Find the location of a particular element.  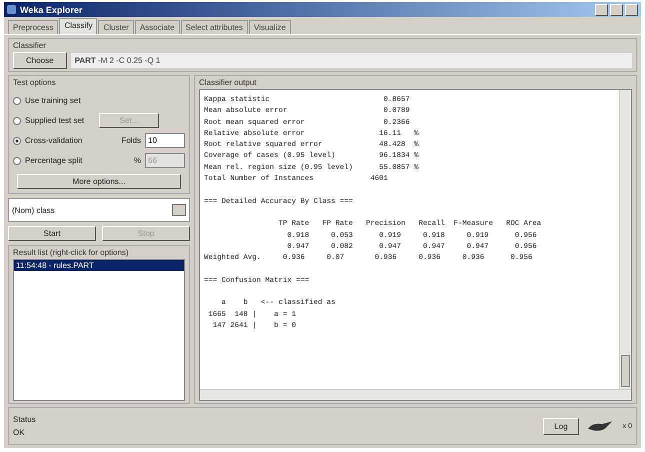

vertical-scrollbar is located at coordinates (625, 239).